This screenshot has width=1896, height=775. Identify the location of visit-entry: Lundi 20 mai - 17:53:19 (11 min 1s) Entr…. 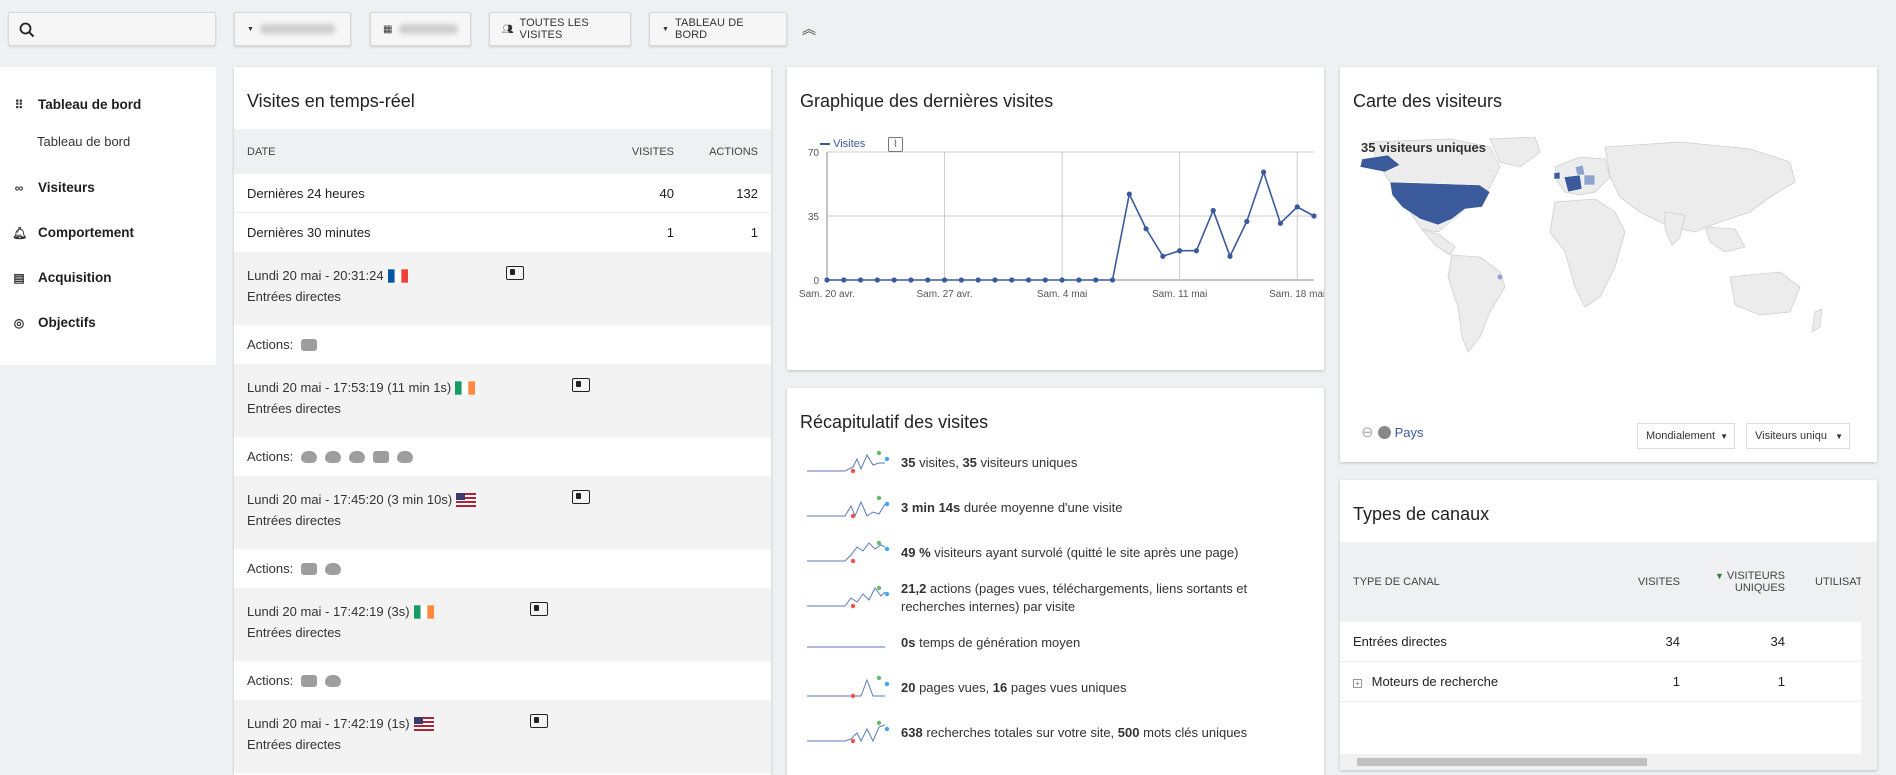
(502, 400).